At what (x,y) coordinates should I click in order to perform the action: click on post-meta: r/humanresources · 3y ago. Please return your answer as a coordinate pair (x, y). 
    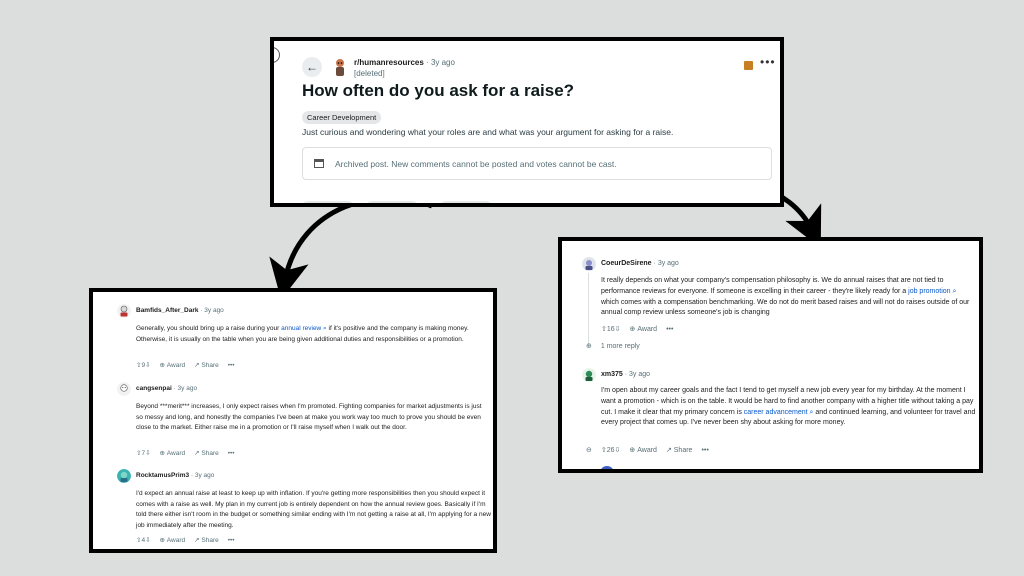
    Looking at the image, I should click on (404, 62).